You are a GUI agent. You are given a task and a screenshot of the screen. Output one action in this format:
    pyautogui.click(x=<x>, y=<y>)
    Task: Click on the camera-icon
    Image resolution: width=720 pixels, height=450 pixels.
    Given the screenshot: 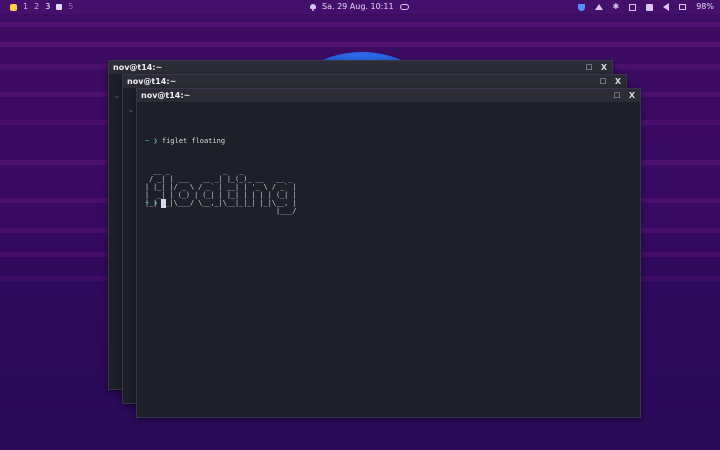 What is the action you would take?
    pyautogui.click(x=650, y=7)
    